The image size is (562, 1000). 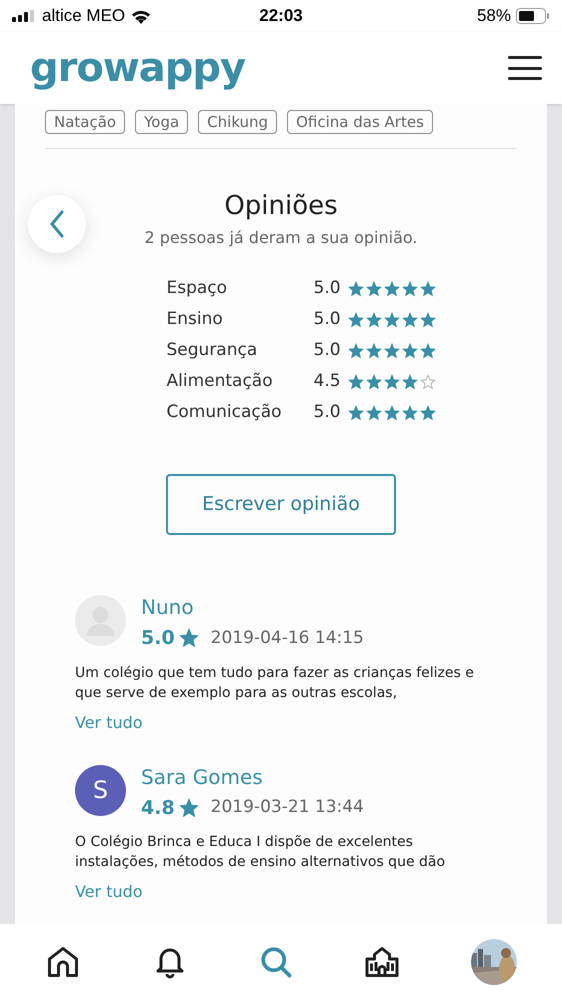 What do you see at coordinates (260, 852) in the screenshot?
I see `review-text: O Colégio Brinca e Educa I dispõe de excelentes instalações, métodos de ensino alternativos que dão` at bounding box center [260, 852].